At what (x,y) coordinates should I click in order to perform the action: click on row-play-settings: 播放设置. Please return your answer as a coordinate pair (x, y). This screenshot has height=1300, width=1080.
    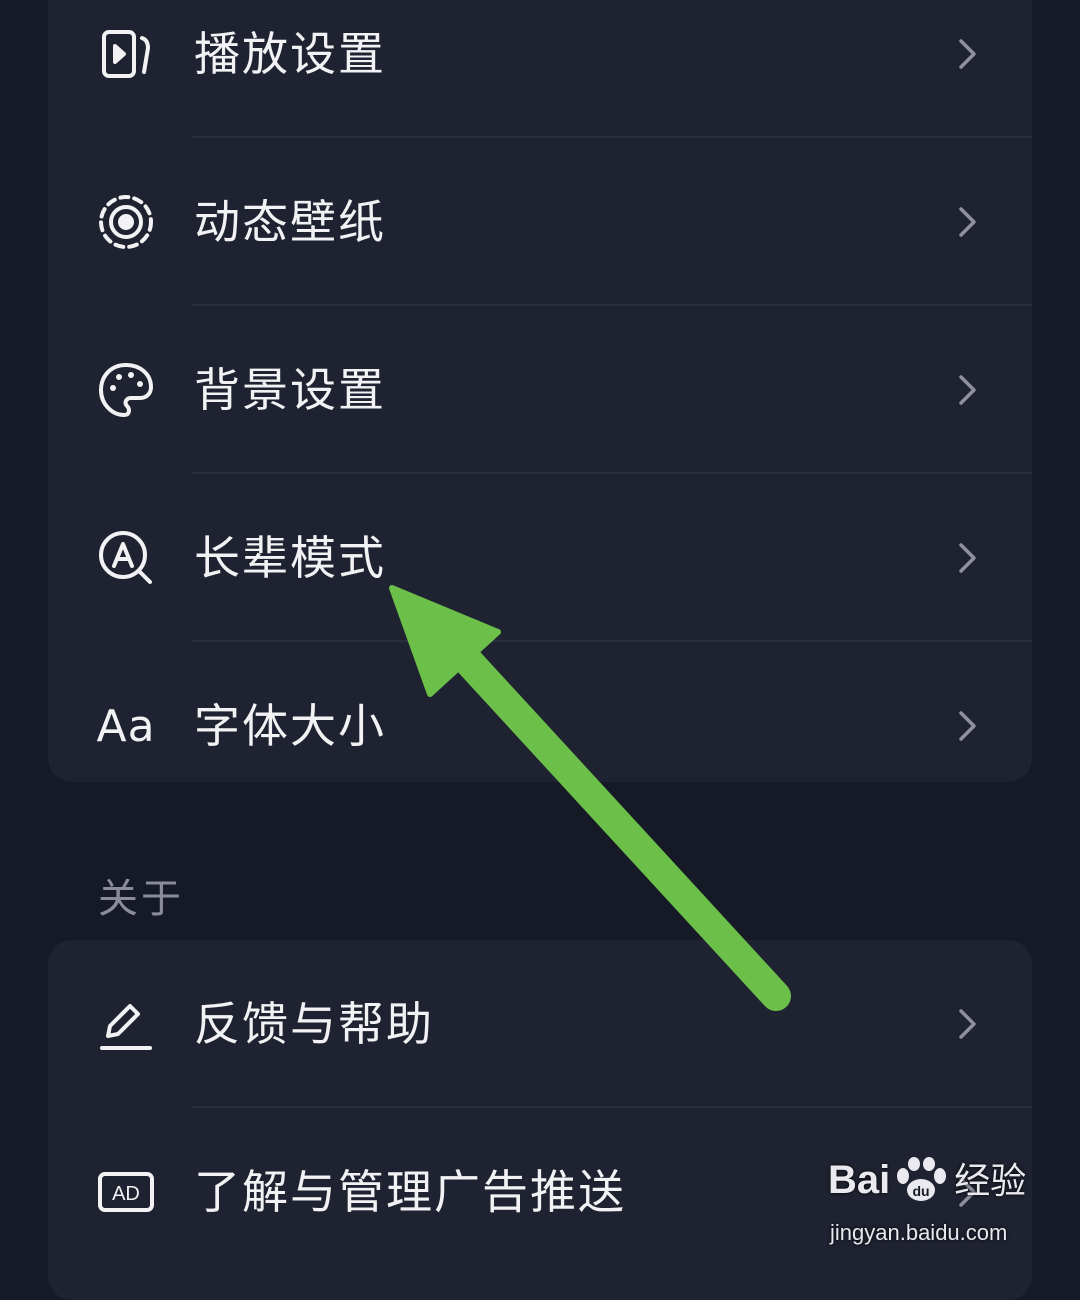
    Looking at the image, I should click on (540, 69).